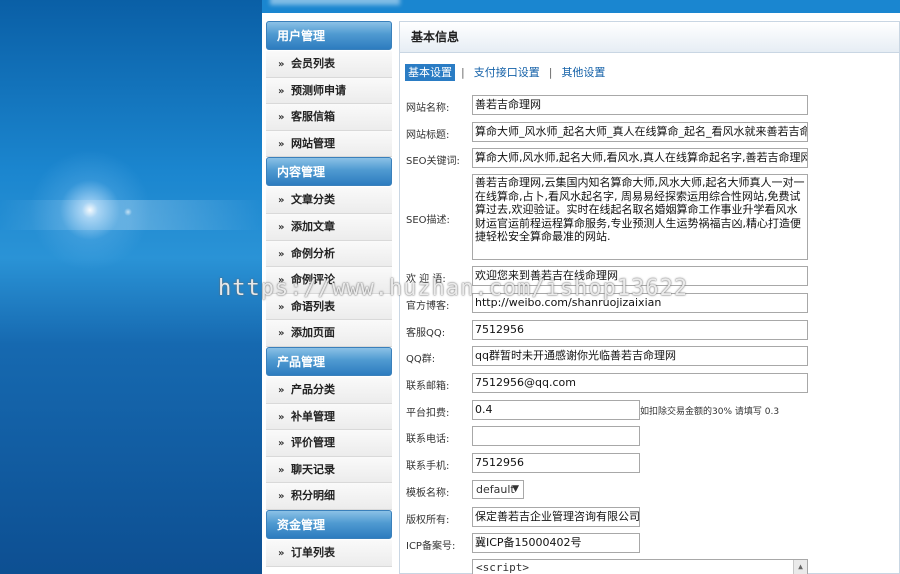  Describe the element at coordinates (313, 469) in the screenshot. I see `sidebar-item-label: 聊天记录` at that location.